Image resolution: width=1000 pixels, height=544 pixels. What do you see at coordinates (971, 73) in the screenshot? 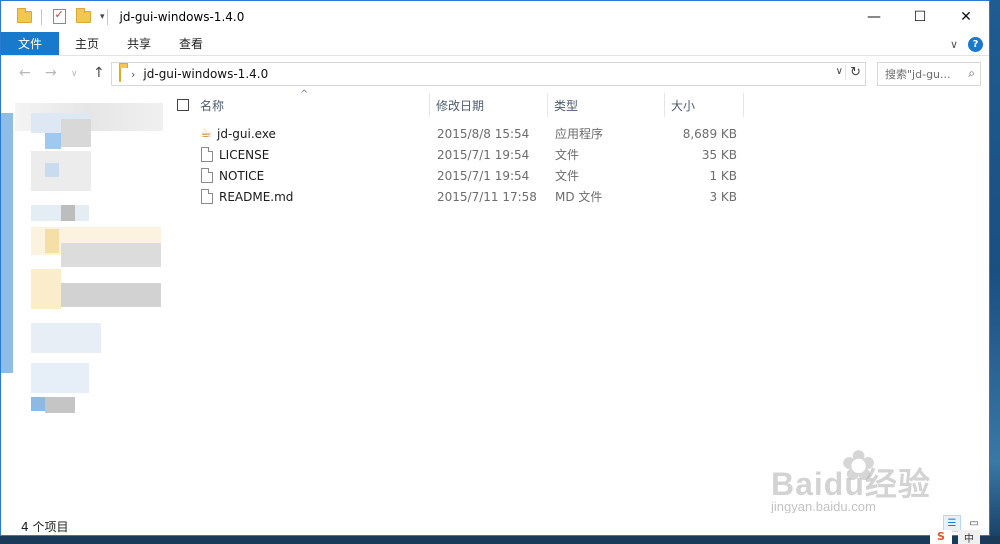
I see `search-icon: ⌕` at bounding box center [971, 73].